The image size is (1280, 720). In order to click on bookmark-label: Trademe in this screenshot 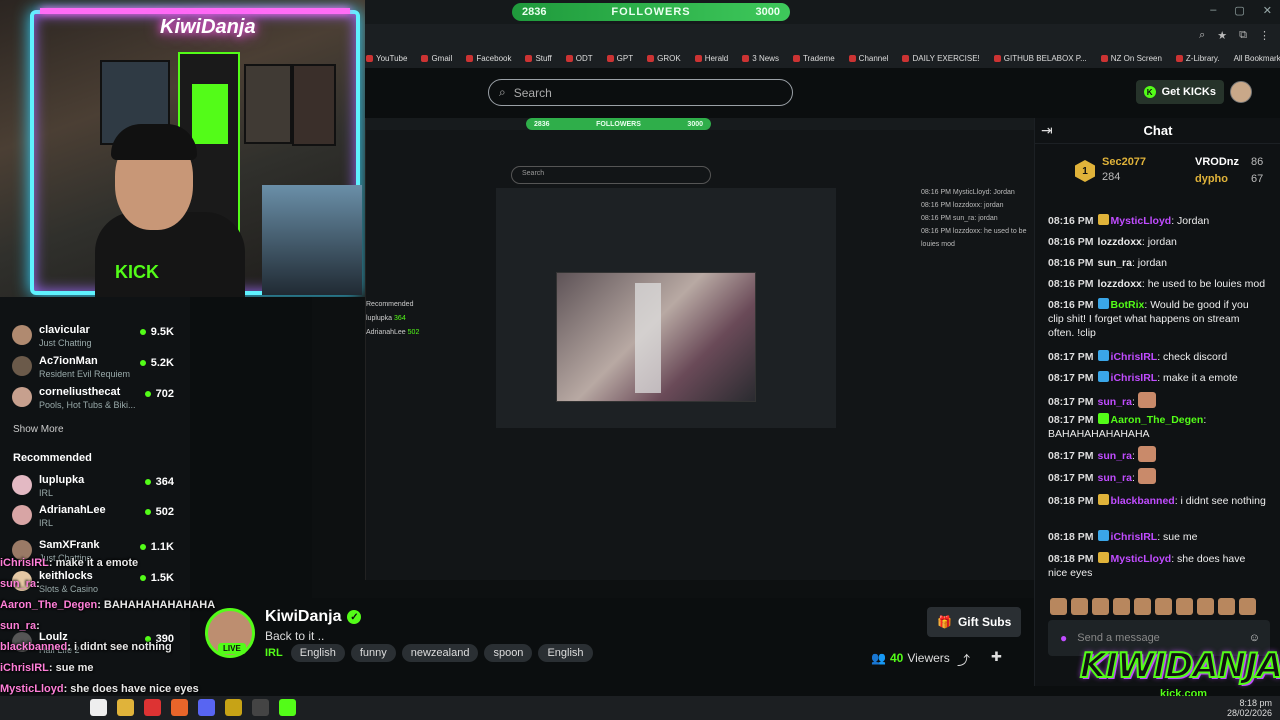, I will do `click(818, 58)`.